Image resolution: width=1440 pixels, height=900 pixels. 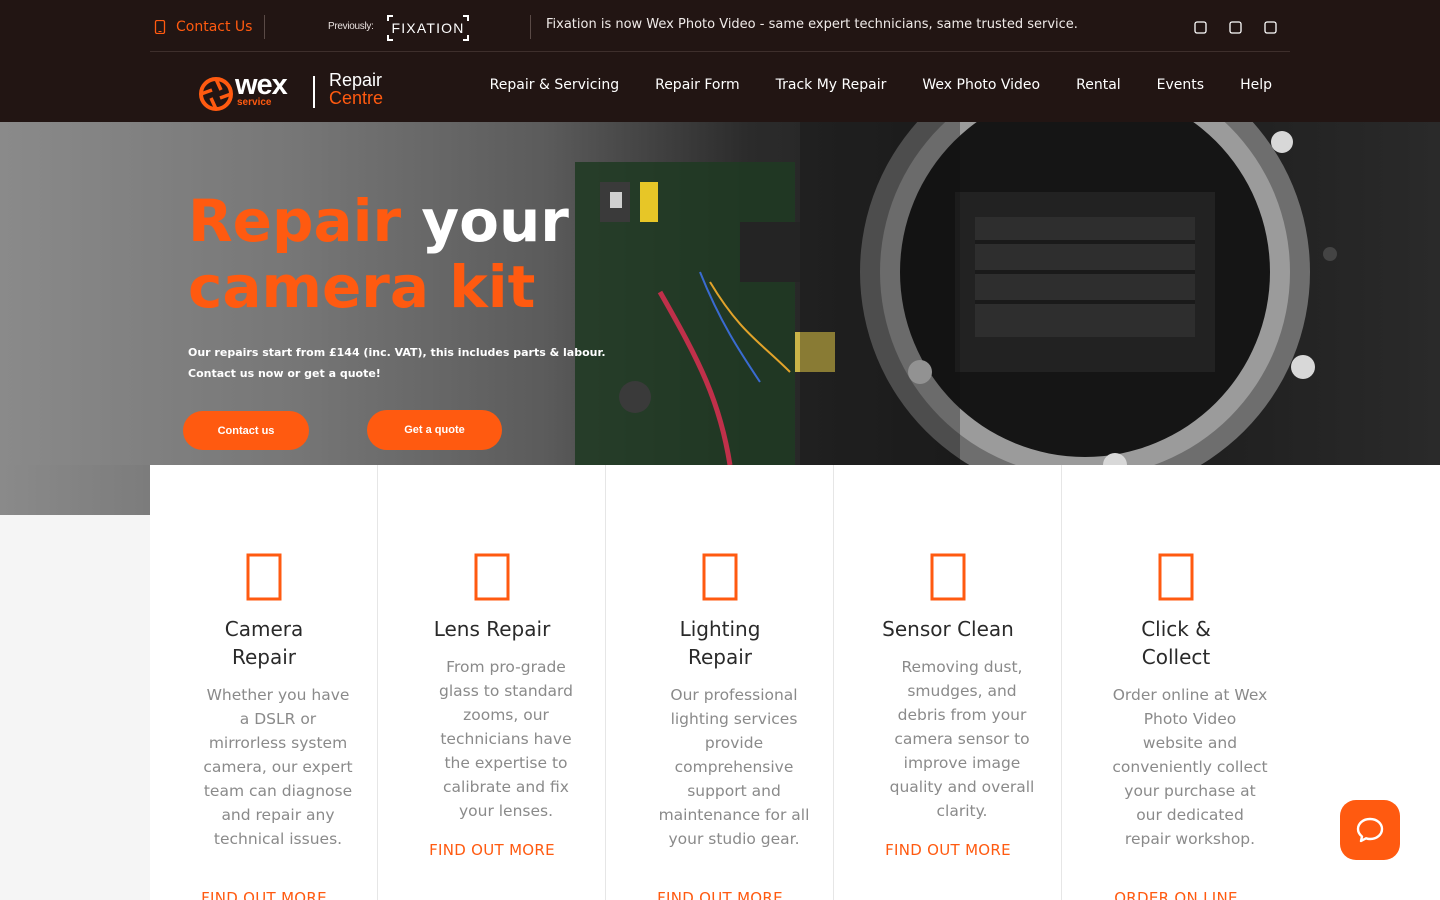 I want to click on nav-rental: Rental, so click(x=1098, y=85).